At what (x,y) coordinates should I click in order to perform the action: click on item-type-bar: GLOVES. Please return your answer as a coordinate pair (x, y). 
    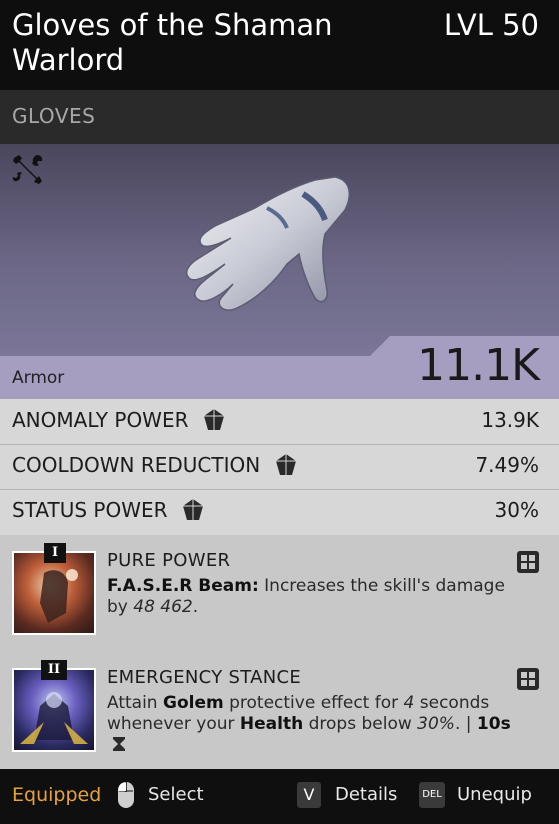
    Looking at the image, I should click on (279, 117).